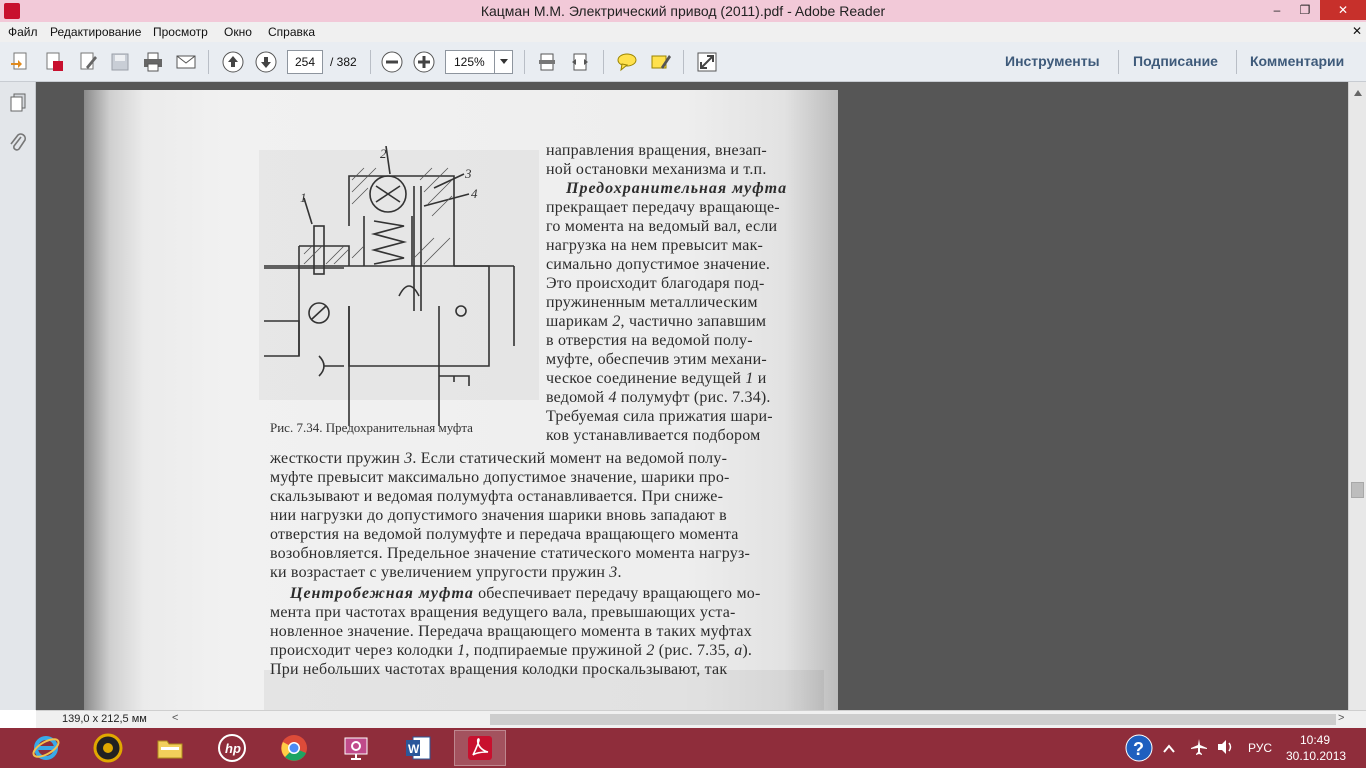 This screenshot has width=1366, height=768. What do you see at coordinates (1052, 61) in the screenshot?
I see `tools-link: Инструменты` at bounding box center [1052, 61].